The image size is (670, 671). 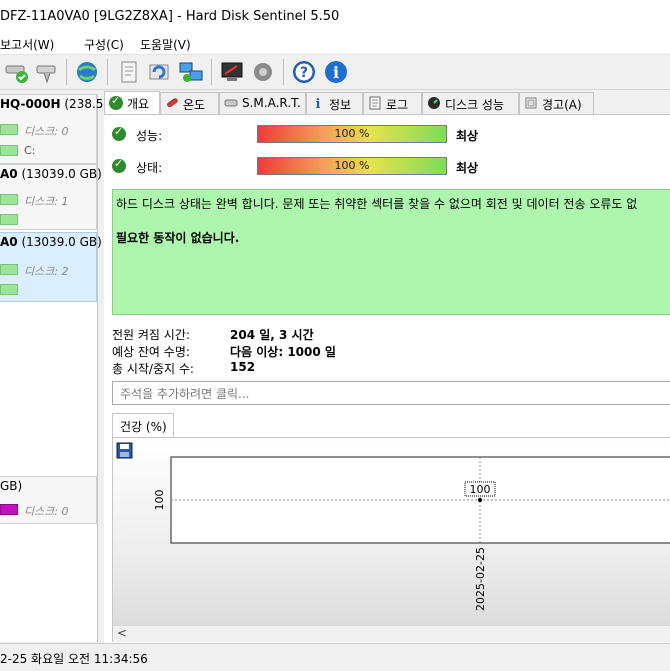 I want to click on menu-help: 도움말(V), so click(x=165, y=44).